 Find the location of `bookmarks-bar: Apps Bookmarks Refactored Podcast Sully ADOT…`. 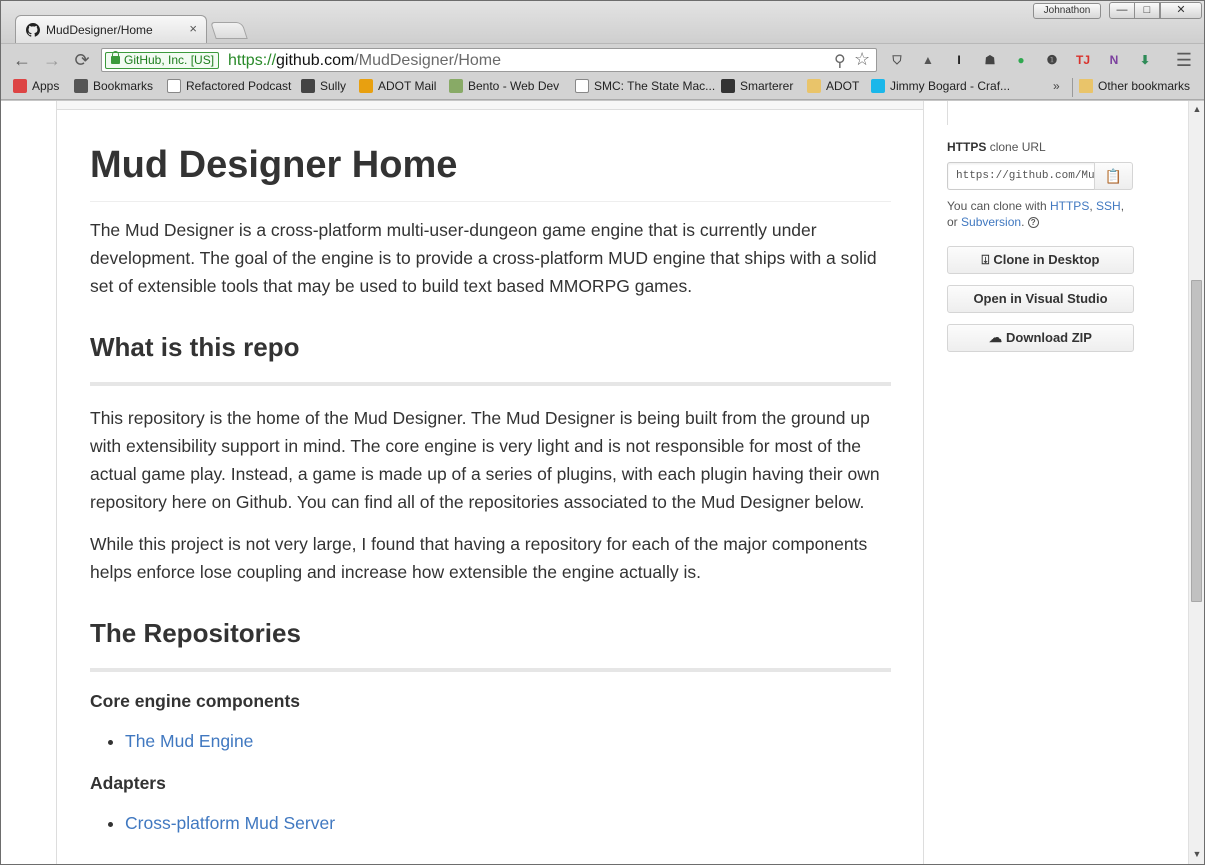

bookmarks-bar: Apps Bookmarks Refactored Podcast Sully ADOT… is located at coordinates (602, 87).